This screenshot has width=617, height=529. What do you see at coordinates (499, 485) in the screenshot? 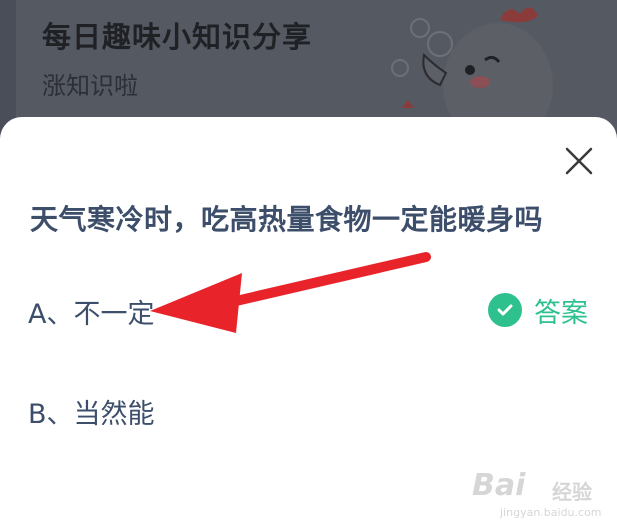
I see `watermark-brand: Bai` at bounding box center [499, 485].